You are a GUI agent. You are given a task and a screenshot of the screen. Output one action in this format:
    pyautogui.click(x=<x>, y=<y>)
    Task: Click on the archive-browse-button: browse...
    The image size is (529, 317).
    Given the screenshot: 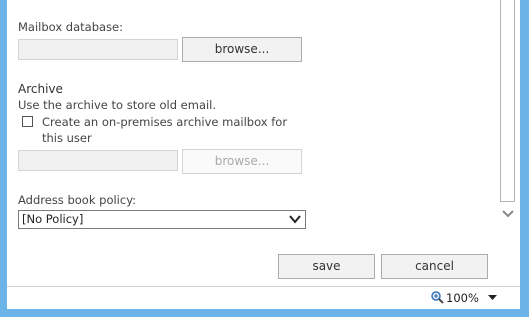 What is the action you would take?
    pyautogui.click(x=242, y=161)
    